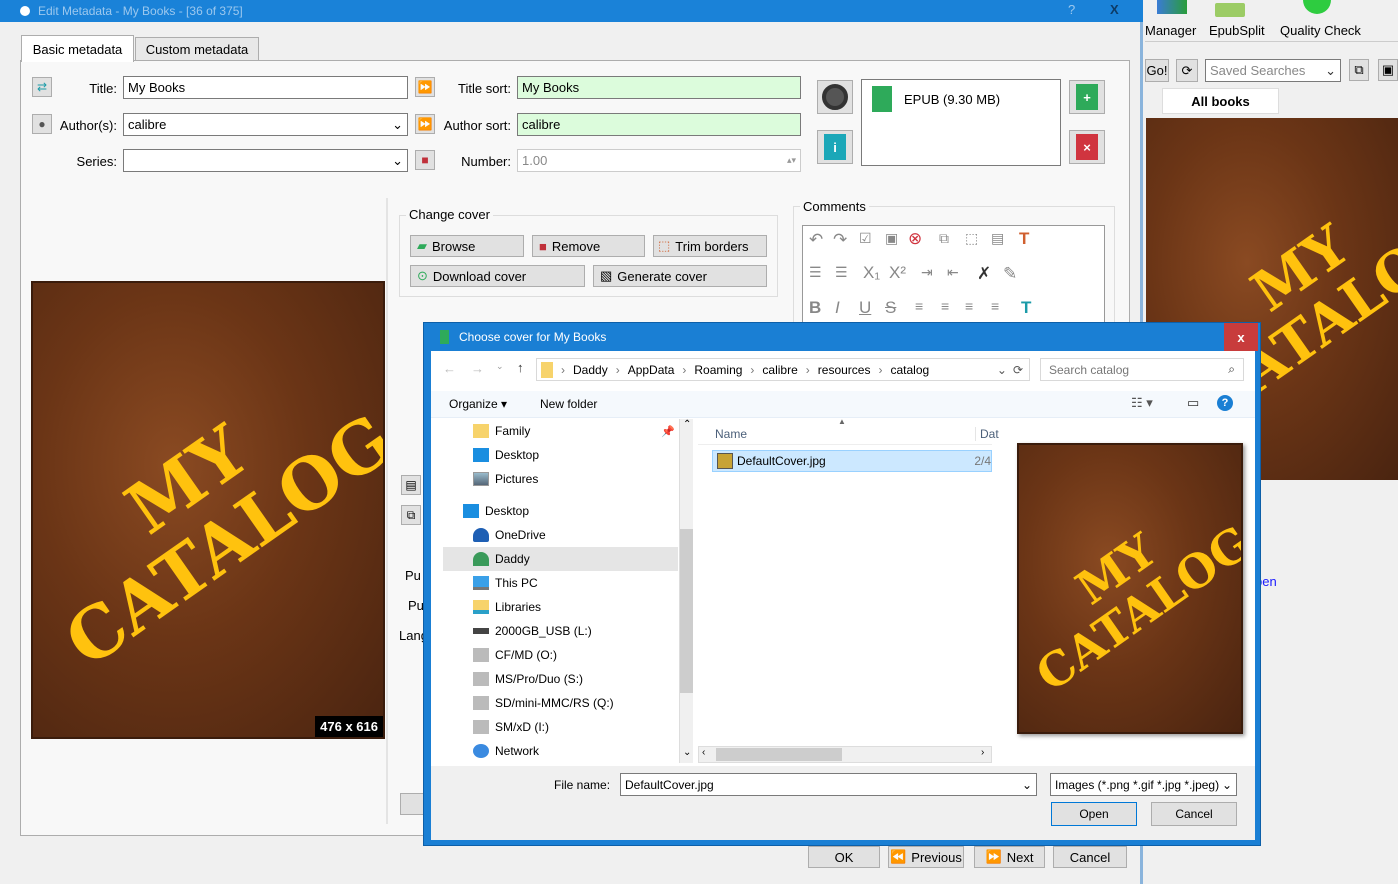 The width and height of the screenshot is (1398, 884). I want to click on nav-item: Pictures, so click(560, 479).